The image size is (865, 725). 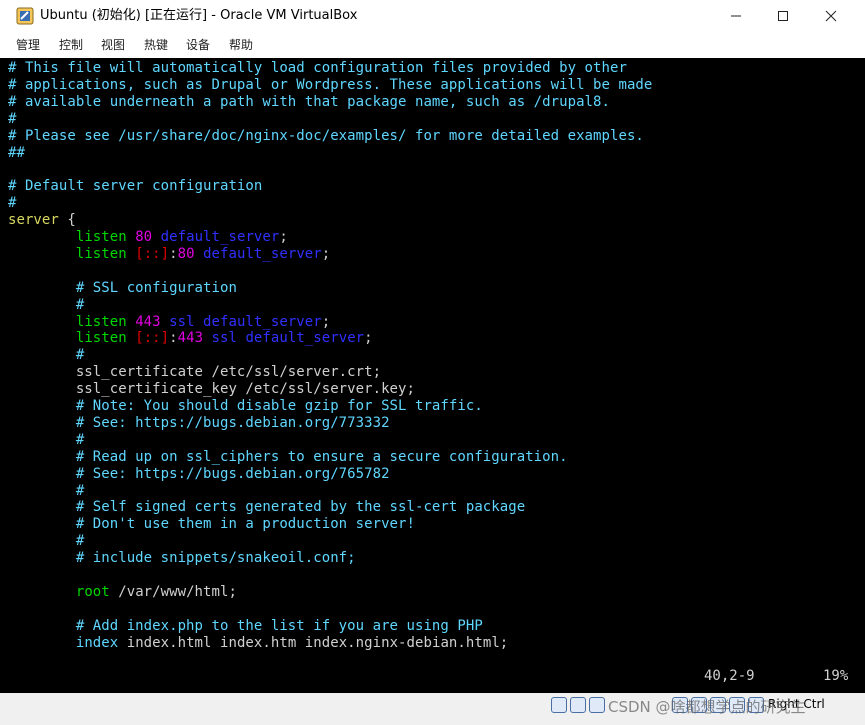 What do you see at coordinates (33, 220) in the screenshot?
I see `terminal-segment: server` at bounding box center [33, 220].